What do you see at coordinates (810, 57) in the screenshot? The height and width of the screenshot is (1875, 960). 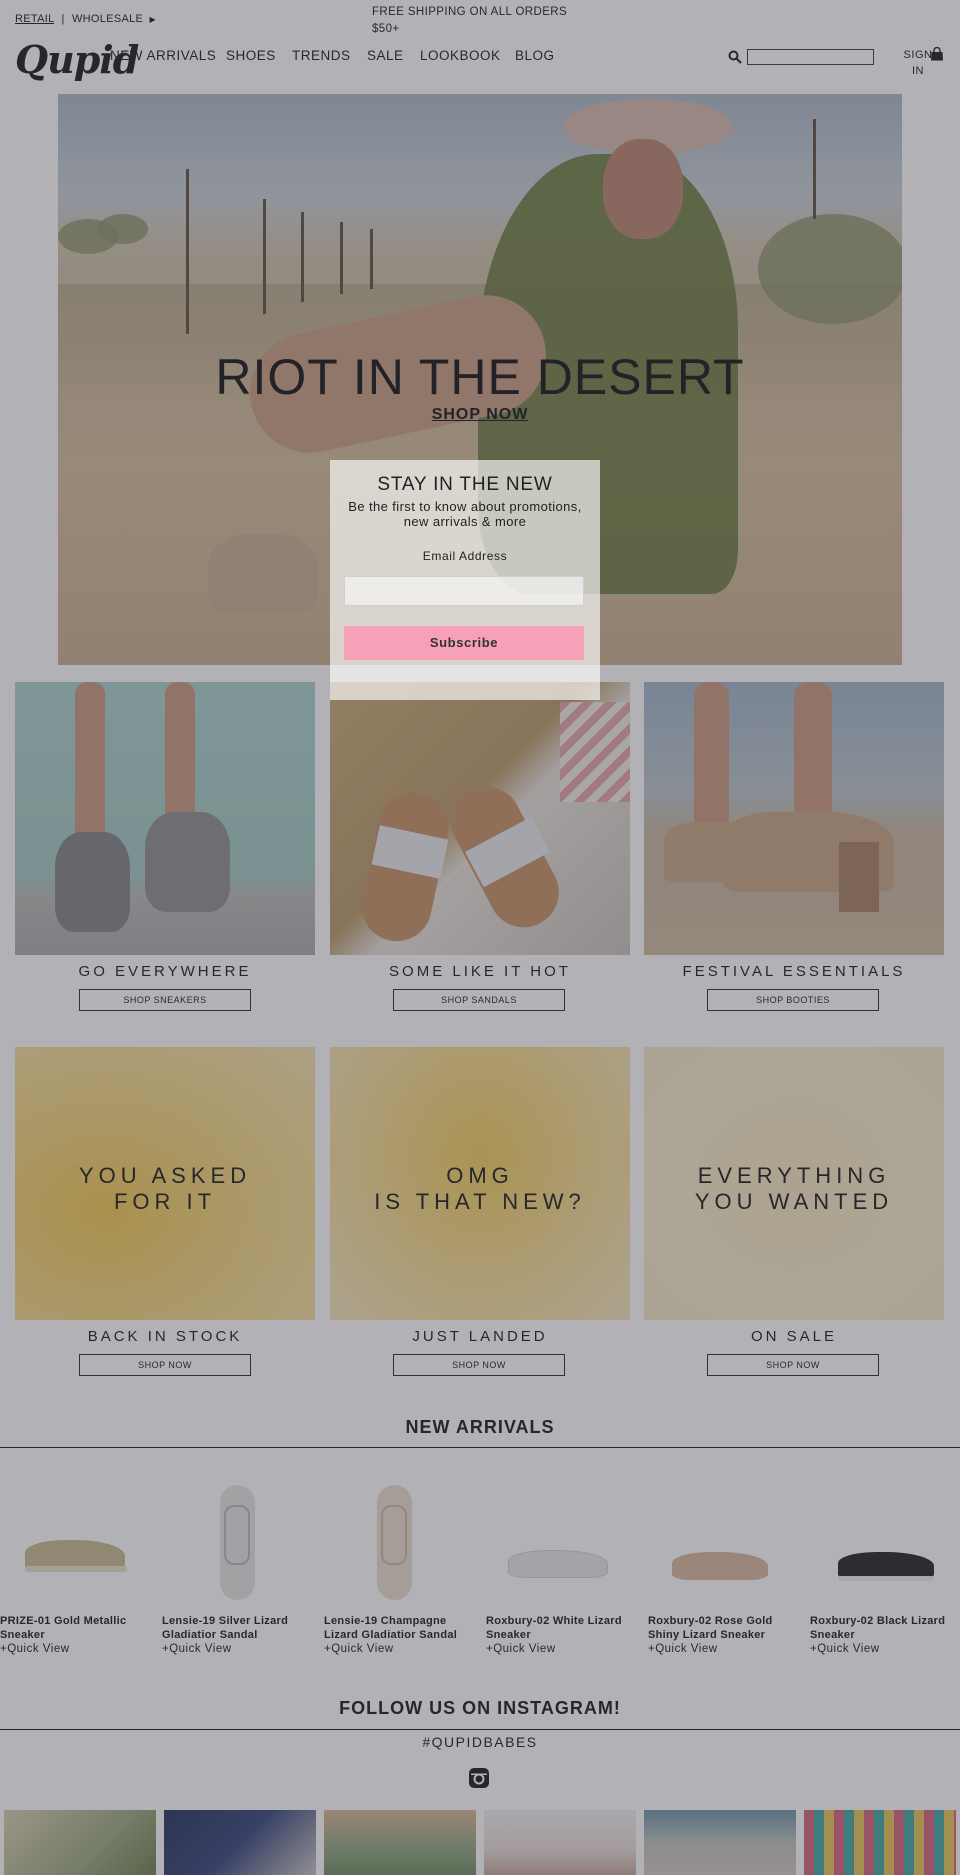 I see `search-input` at bounding box center [810, 57].